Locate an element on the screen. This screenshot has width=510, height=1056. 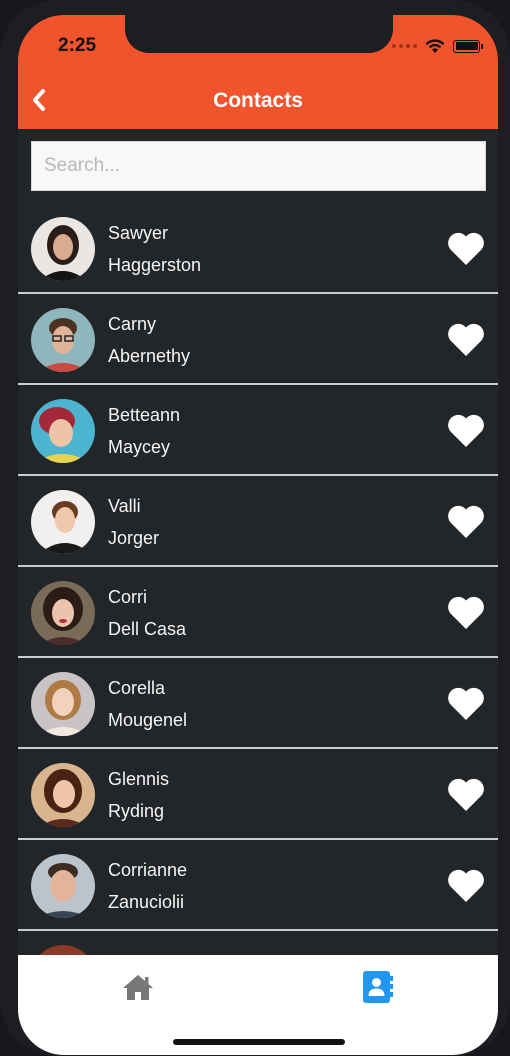
contact-row: Corri Dell Casa is located at coordinates (258, 612).